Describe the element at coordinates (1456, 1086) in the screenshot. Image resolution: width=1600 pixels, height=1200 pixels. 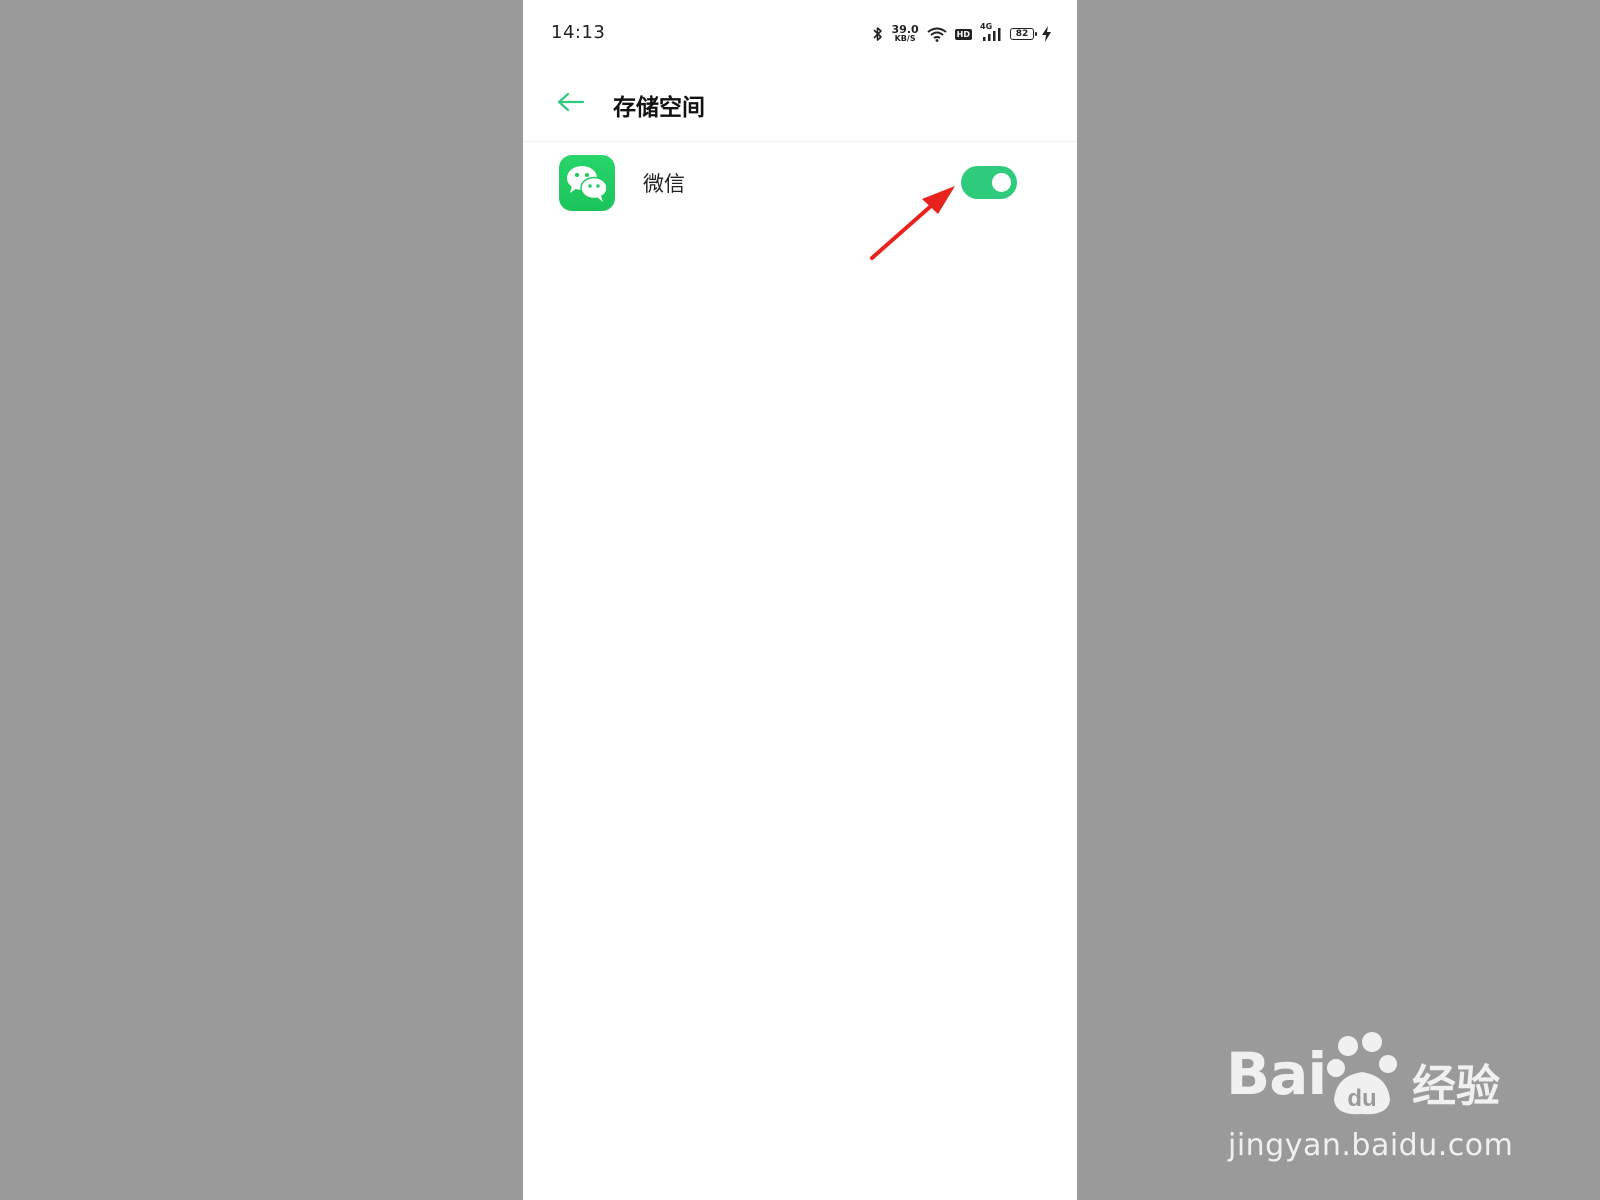
I see `watermark-brand-cn: 经验` at that location.